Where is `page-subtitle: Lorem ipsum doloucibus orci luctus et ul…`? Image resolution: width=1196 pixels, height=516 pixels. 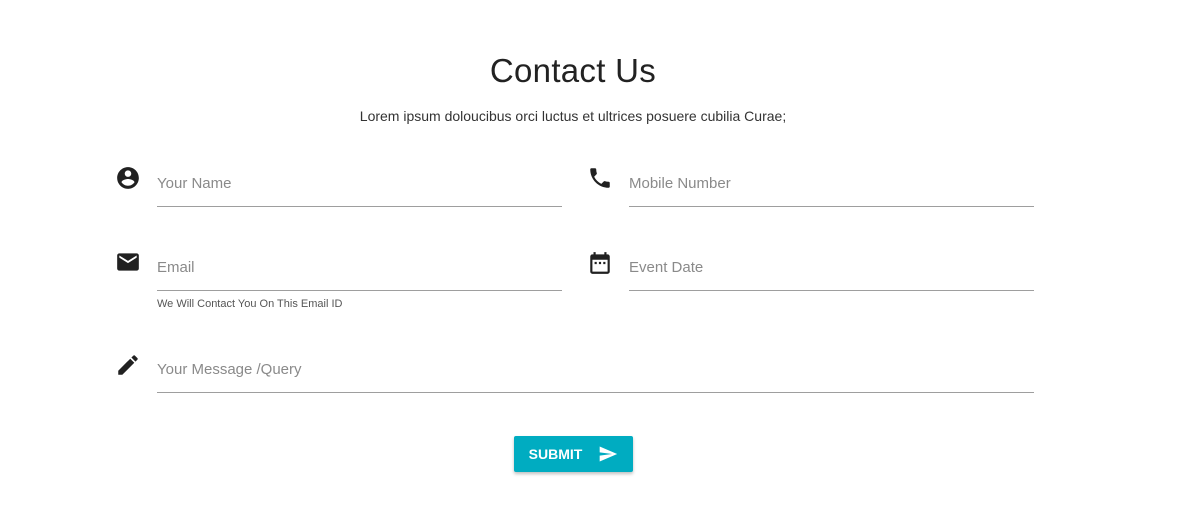 page-subtitle: Lorem ipsum doloucibus orci luctus et ul… is located at coordinates (573, 116).